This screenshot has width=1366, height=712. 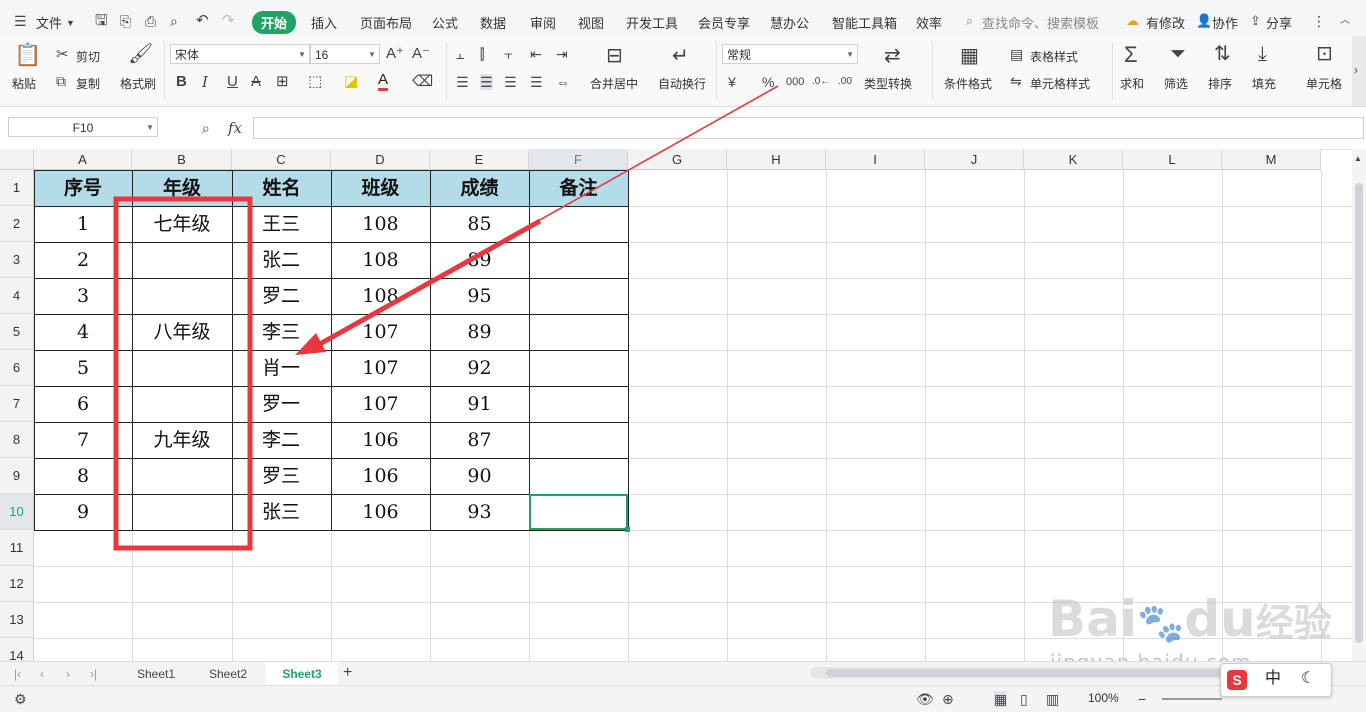 What do you see at coordinates (1024, 699) in the screenshot?
I see `page-layout-view-icon: ▯` at bounding box center [1024, 699].